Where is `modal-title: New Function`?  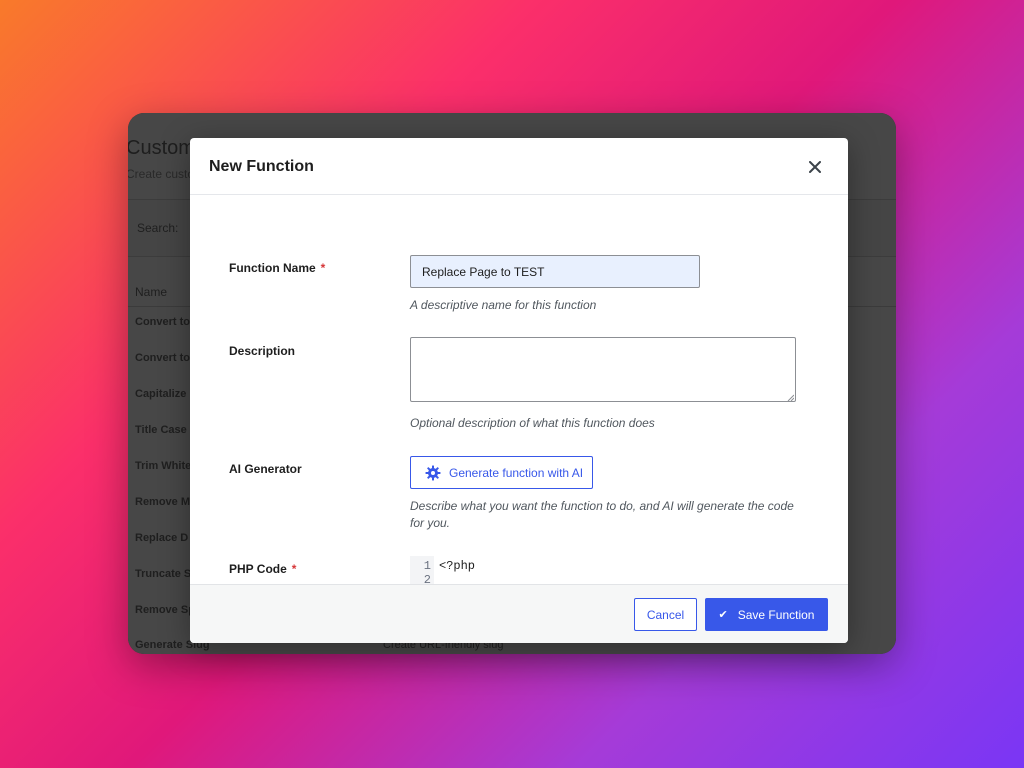 modal-title: New Function is located at coordinates (261, 166).